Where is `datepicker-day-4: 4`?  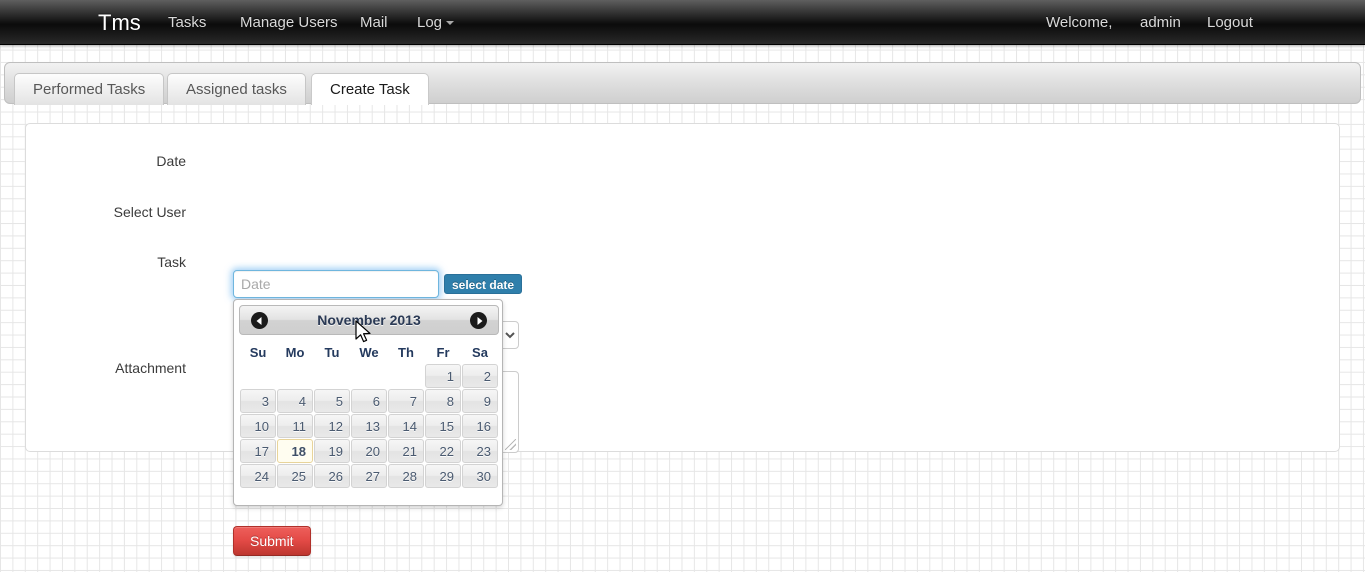
datepicker-day-4: 4 is located at coordinates (295, 401).